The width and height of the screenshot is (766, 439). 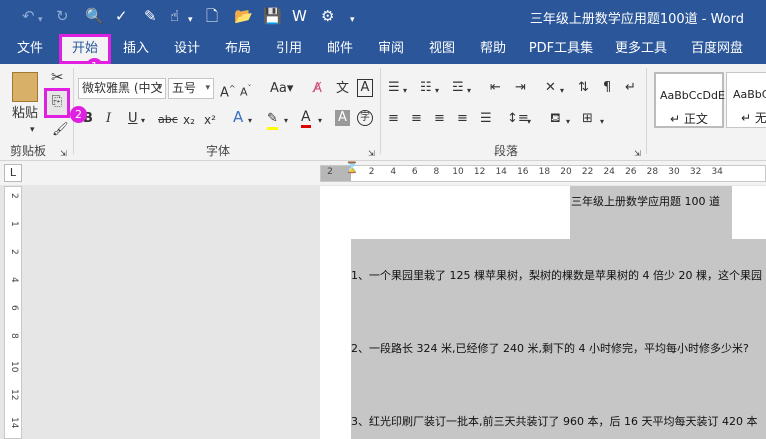 What do you see at coordinates (108, 119) in the screenshot?
I see `italic-icon: I` at bounding box center [108, 119].